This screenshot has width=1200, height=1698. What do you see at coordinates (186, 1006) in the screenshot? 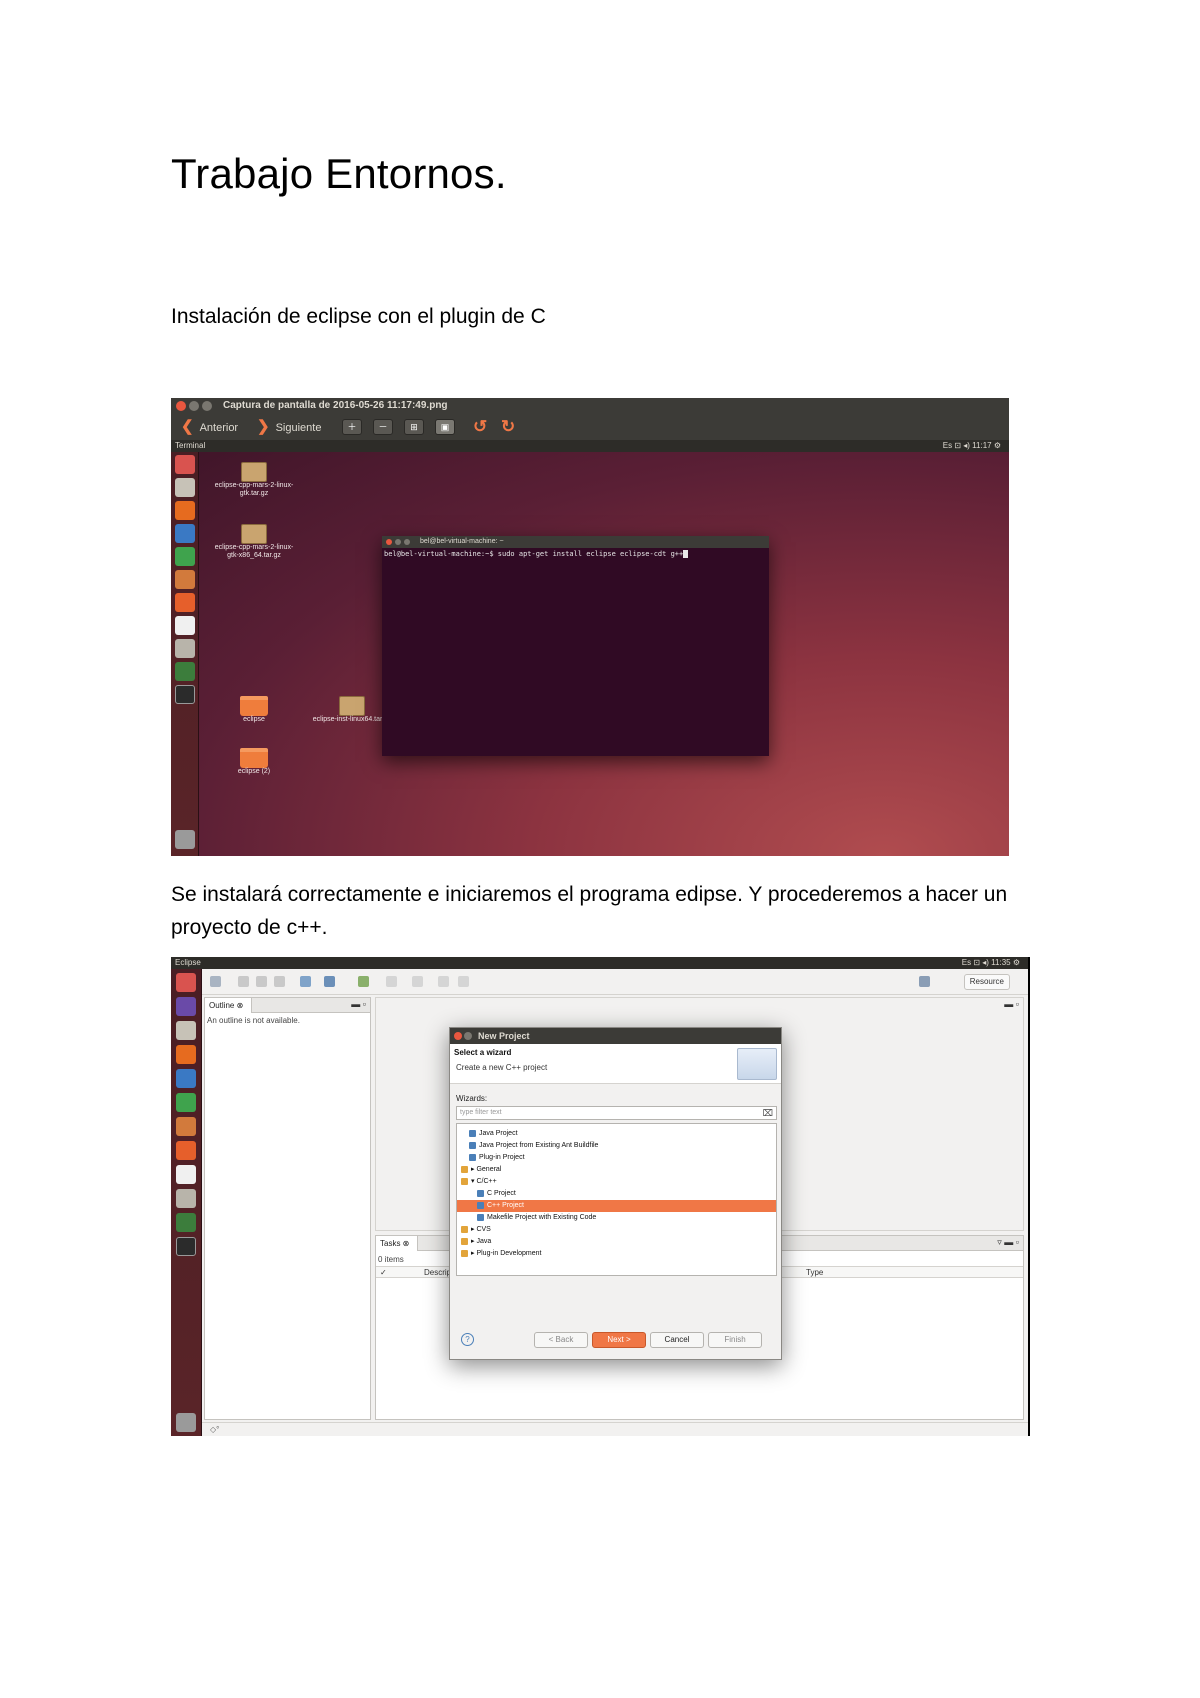
I see `eclipse-icon` at bounding box center [186, 1006].